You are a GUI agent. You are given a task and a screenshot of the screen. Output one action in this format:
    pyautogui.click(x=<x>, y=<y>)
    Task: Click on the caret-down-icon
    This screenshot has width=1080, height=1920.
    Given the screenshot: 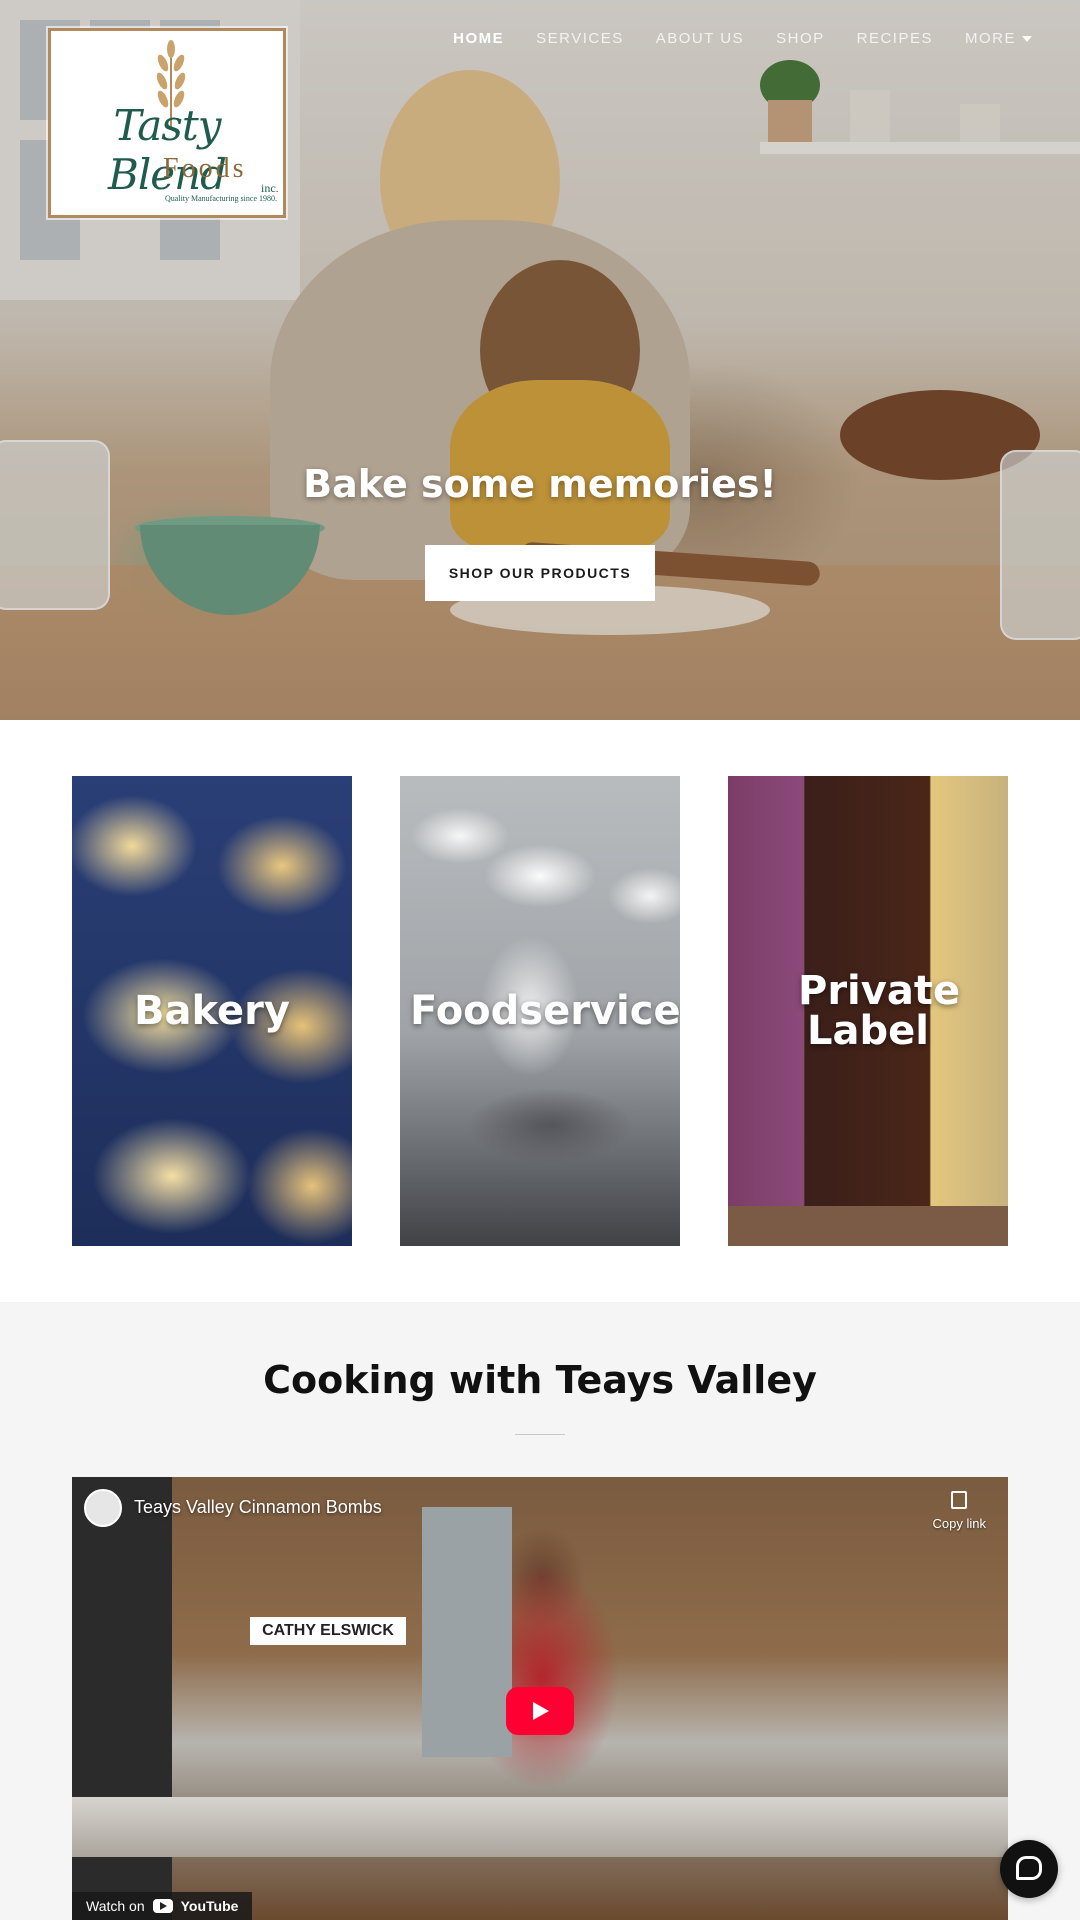 What is the action you would take?
    pyautogui.click(x=1027, y=39)
    